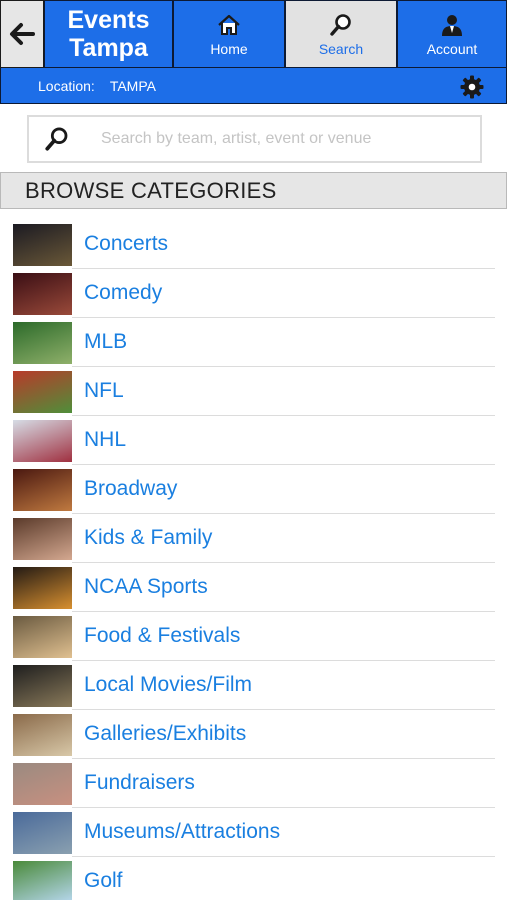 Image resolution: width=507 pixels, height=900 pixels. What do you see at coordinates (253, 636) in the screenshot?
I see `category-item: Food & Festivals` at bounding box center [253, 636].